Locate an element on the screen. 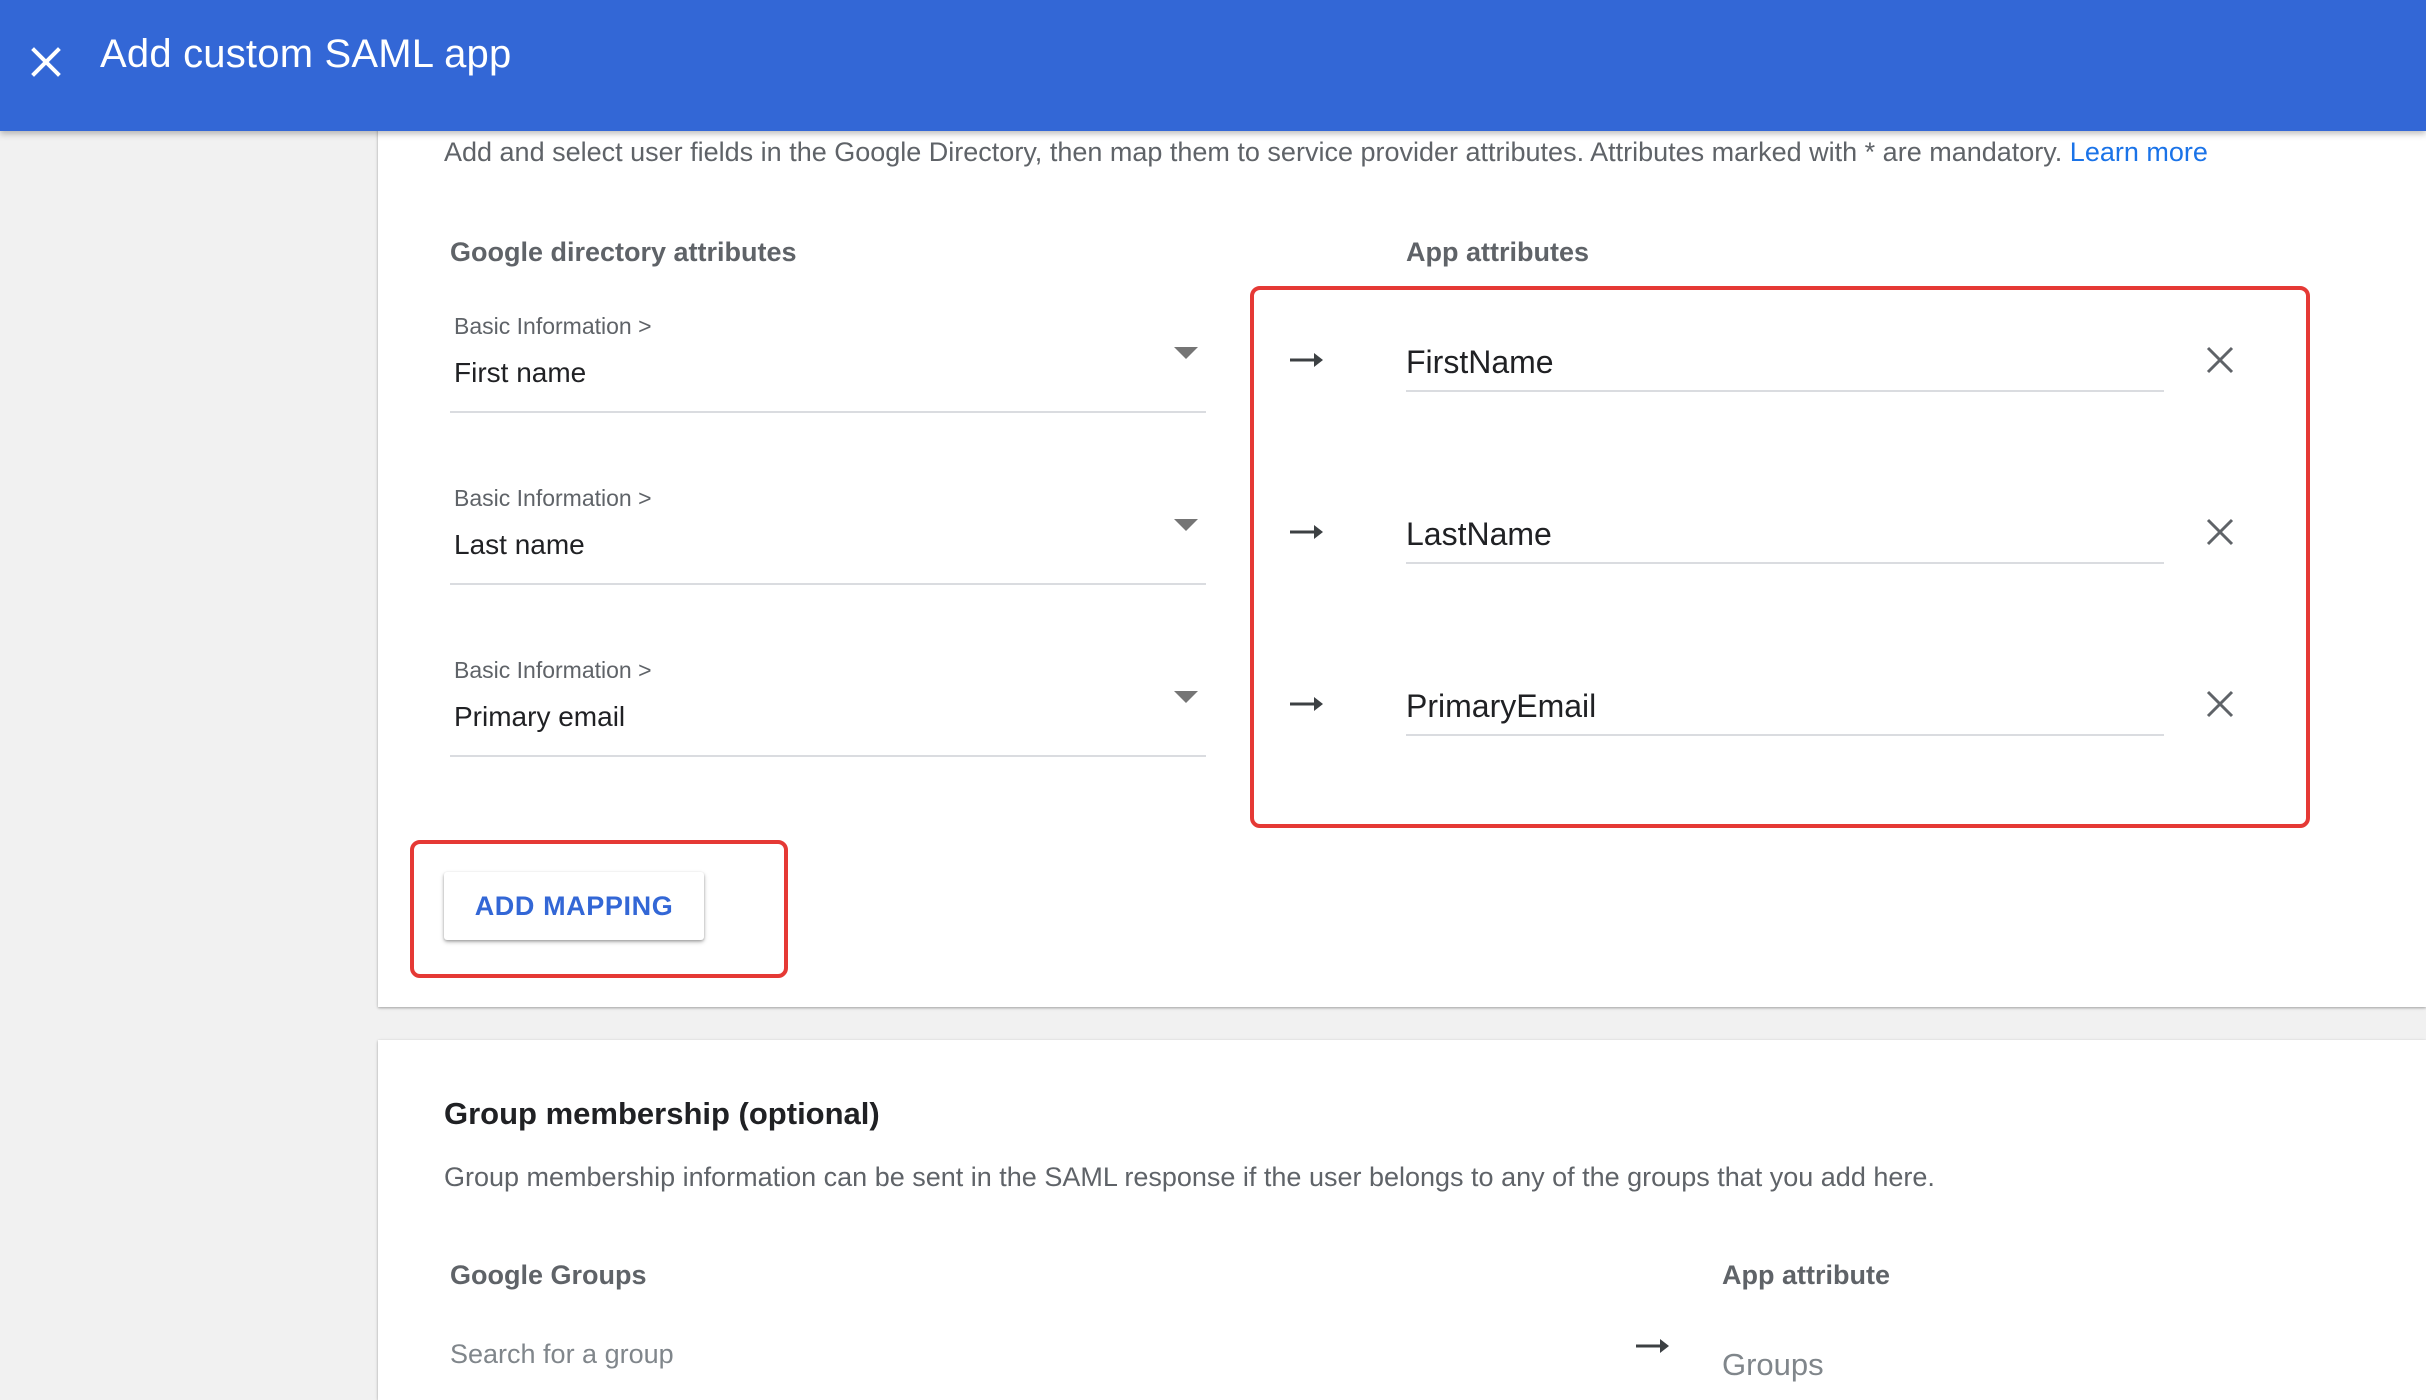  group-app-attribute-field is located at coordinates (1972, 1365).